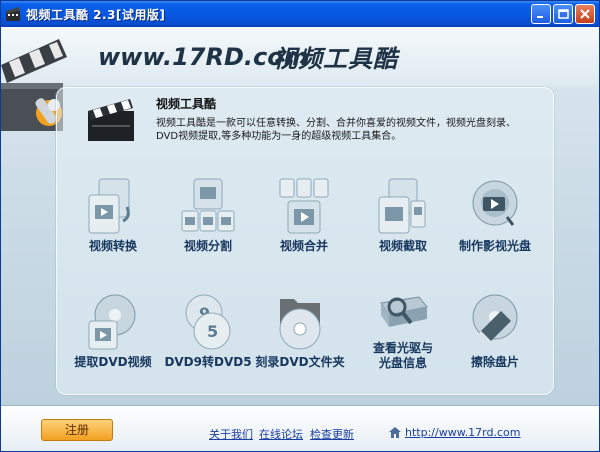 Image resolution: width=600 pixels, height=452 pixels. I want to click on minimize-icon, so click(540, 17).